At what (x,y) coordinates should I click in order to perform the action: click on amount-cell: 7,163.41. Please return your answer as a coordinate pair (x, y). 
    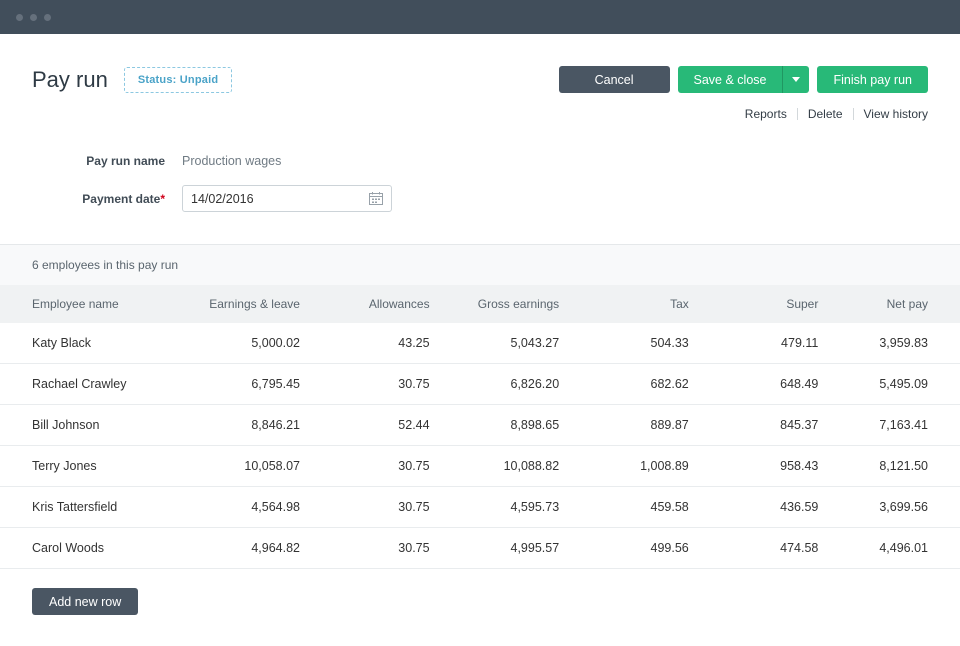
    Looking at the image, I should click on (895, 425).